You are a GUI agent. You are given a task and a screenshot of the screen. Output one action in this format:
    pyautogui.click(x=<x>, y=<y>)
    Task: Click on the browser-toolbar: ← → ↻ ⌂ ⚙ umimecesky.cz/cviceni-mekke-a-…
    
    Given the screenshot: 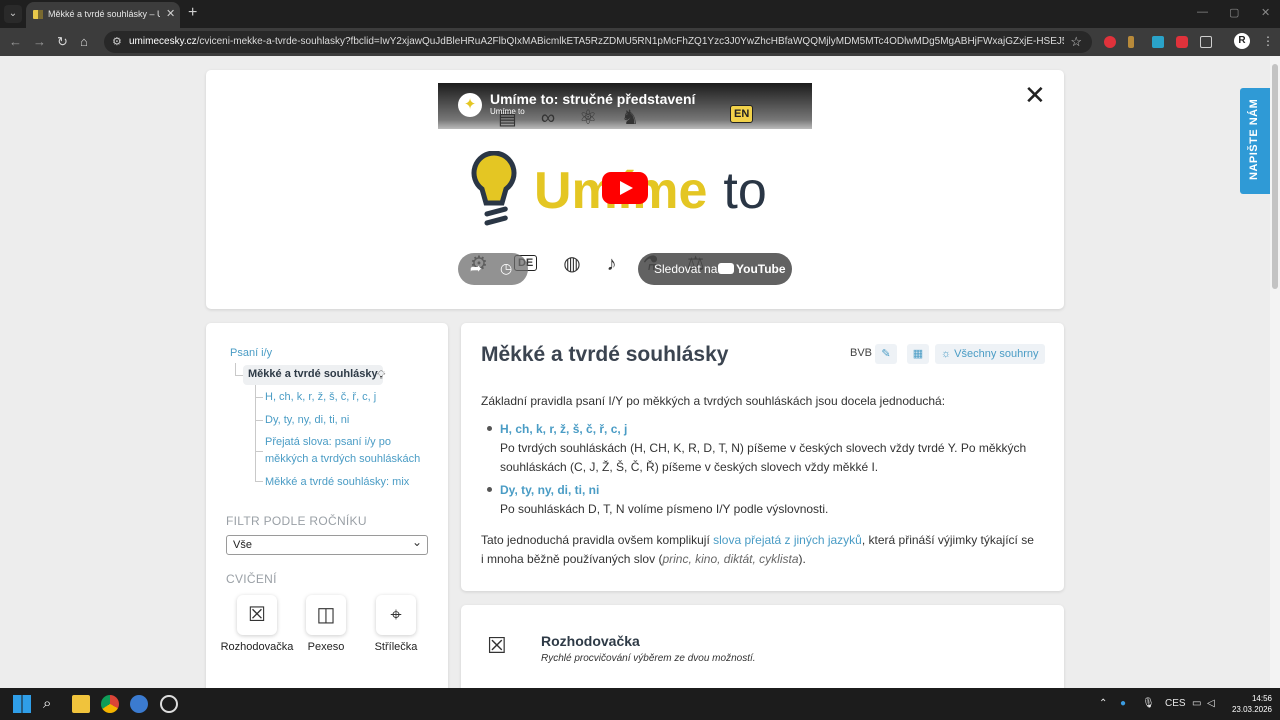 What is the action you would take?
    pyautogui.click(x=640, y=42)
    